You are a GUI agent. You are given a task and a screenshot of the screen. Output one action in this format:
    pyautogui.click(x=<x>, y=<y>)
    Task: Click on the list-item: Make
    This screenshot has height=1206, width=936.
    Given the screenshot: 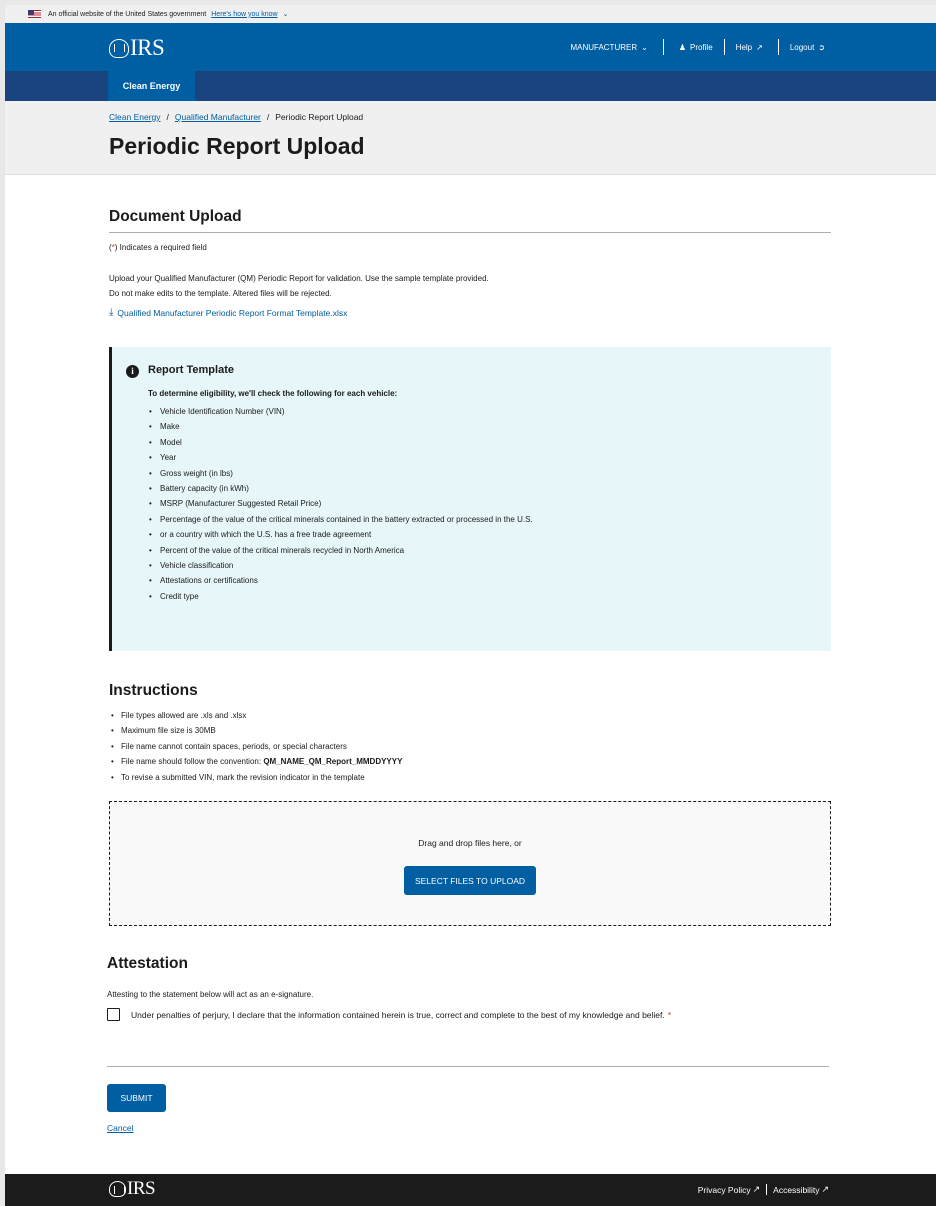 What is the action you would take?
    pyautogui.click(x=340, y=427)
    